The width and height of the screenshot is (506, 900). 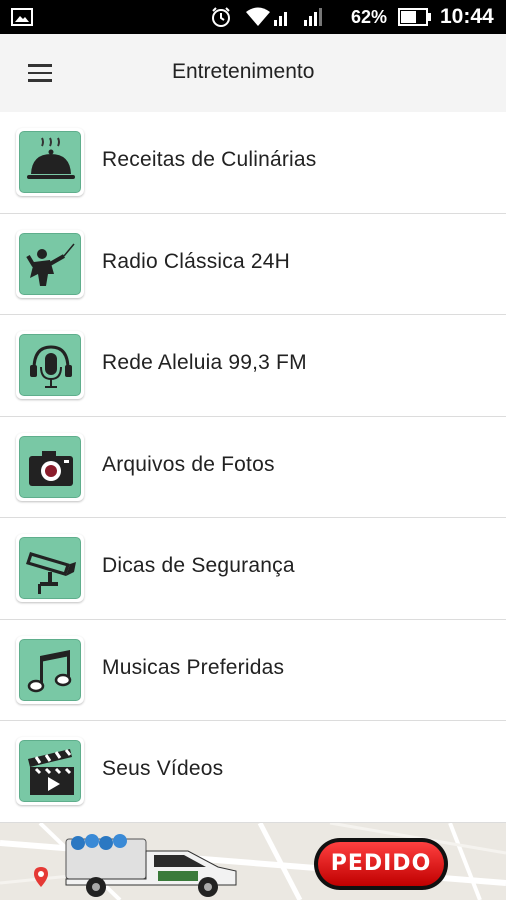 I want to click on list-item-classical-radio: Radio Clássica 24H, so click(x=253, y=264).